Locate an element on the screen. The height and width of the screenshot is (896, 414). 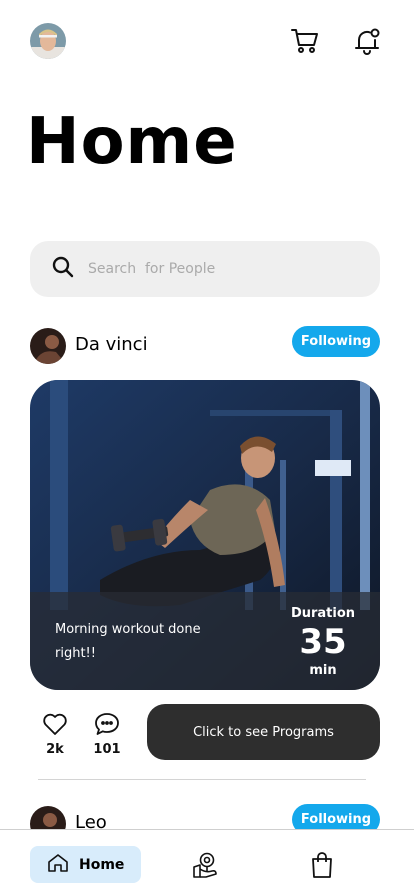
post-actions: 2k 101 Click to see Programs is located at coordinates (207, 734).